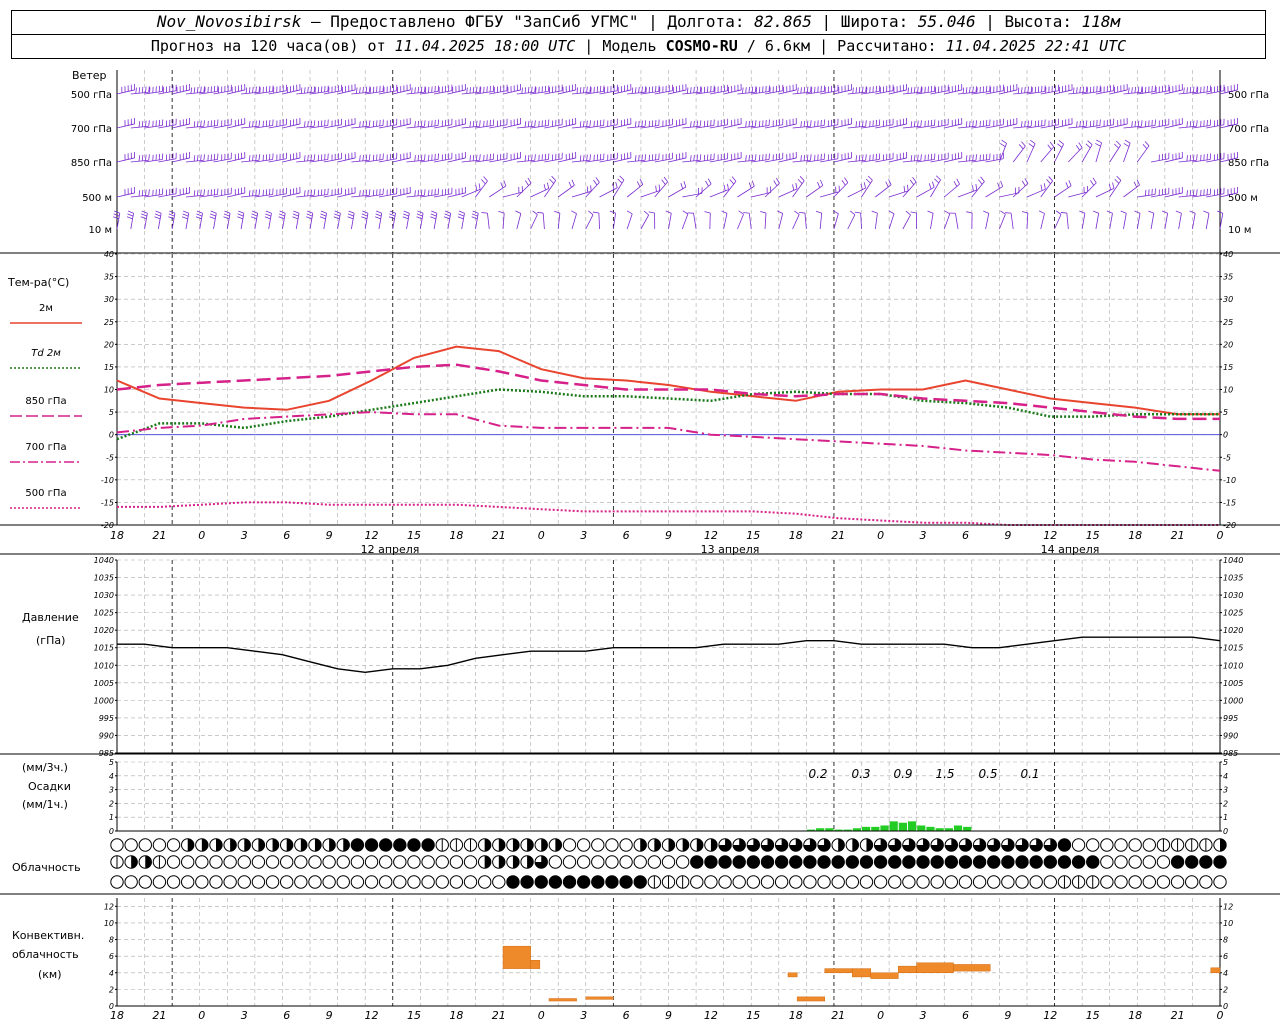  Describe the element at coordinates (668, 1015) in the screenshot. I see `time-tick-label-bottom: 9` at that location.